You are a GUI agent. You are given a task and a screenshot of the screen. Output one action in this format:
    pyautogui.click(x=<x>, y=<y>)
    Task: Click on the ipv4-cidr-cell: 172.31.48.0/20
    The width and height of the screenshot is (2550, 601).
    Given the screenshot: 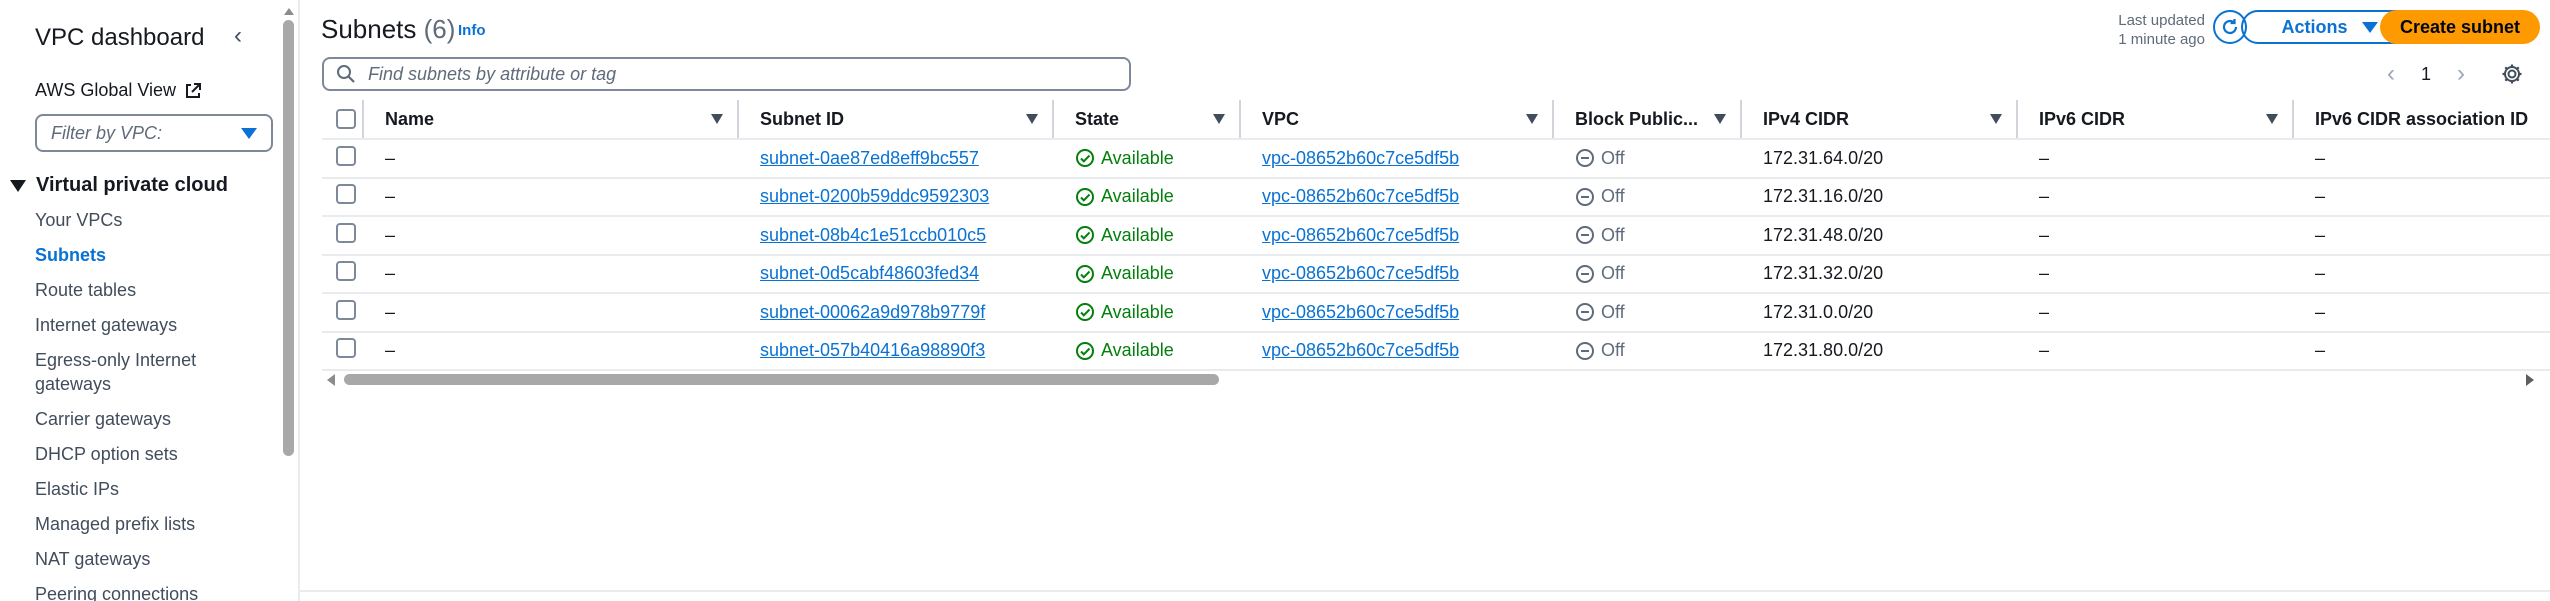 What is the action you would take?
    pyautogui.click(x=1878, y=236)
    